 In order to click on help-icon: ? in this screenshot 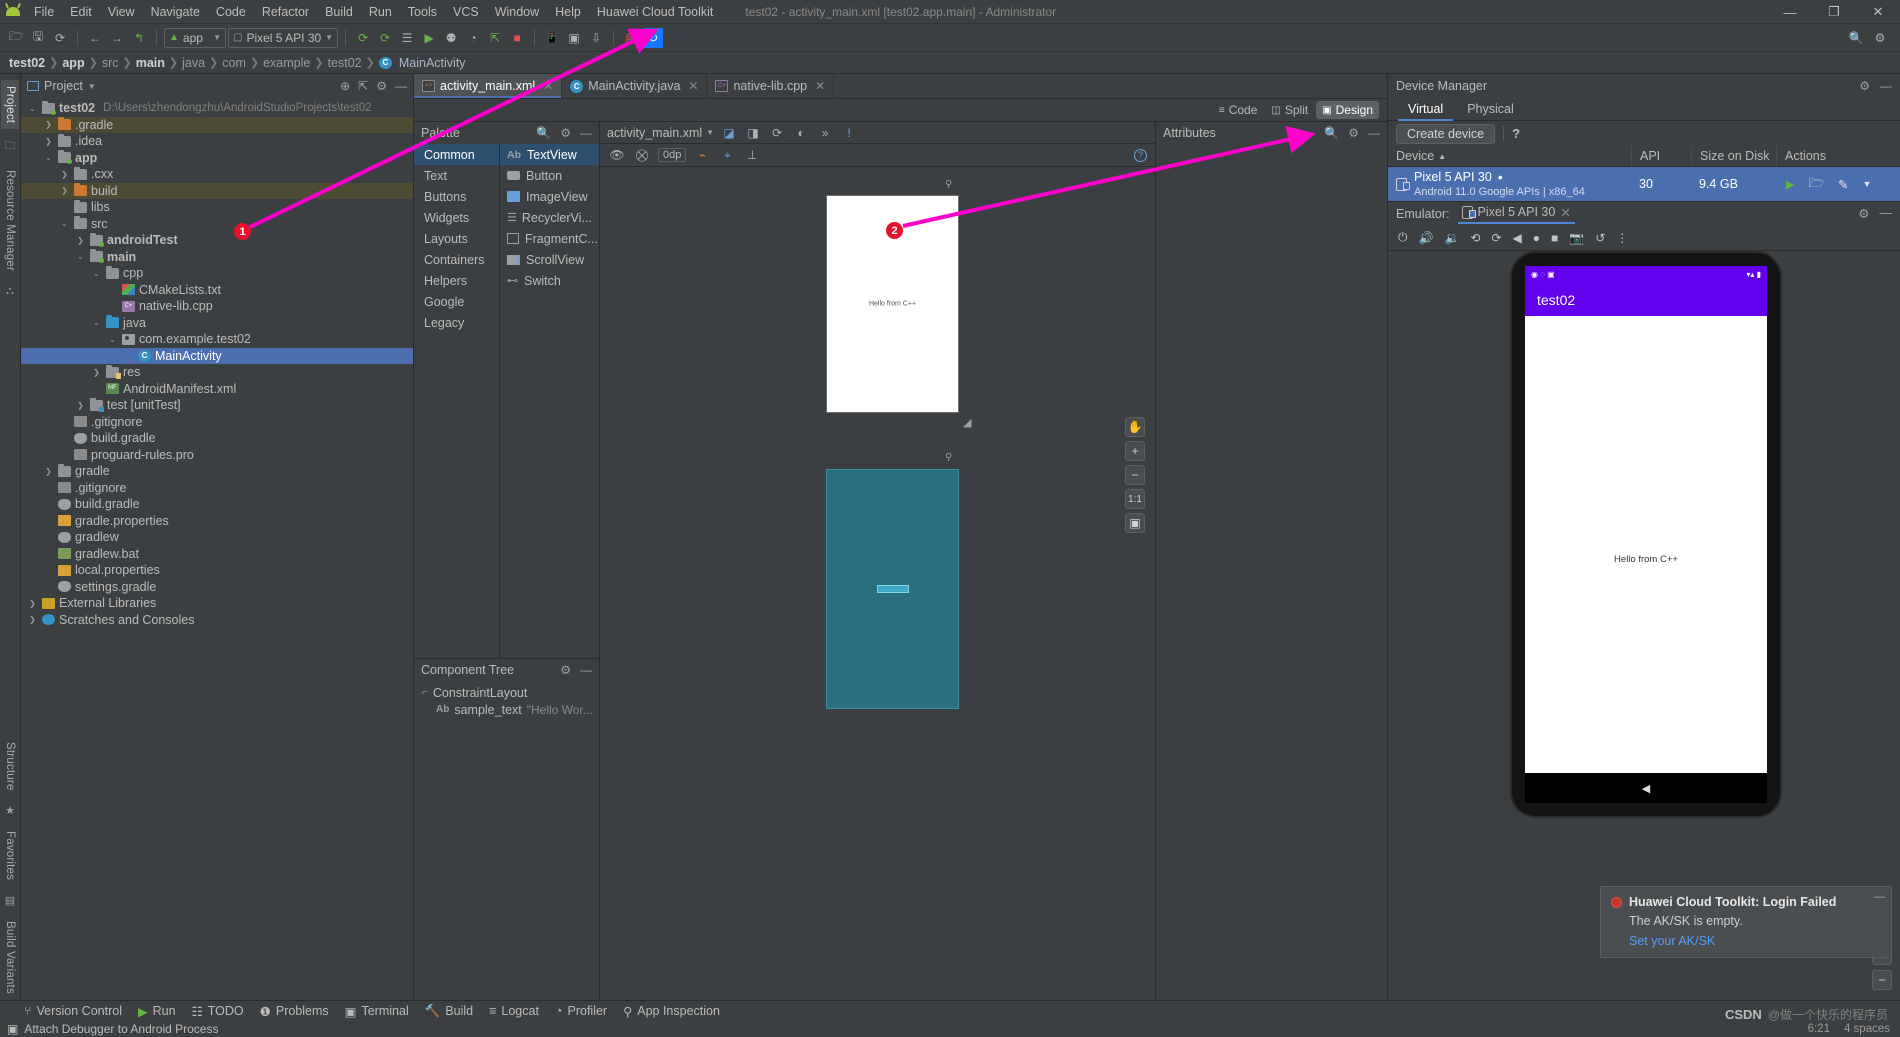, I will do `click(1516, 133)`.